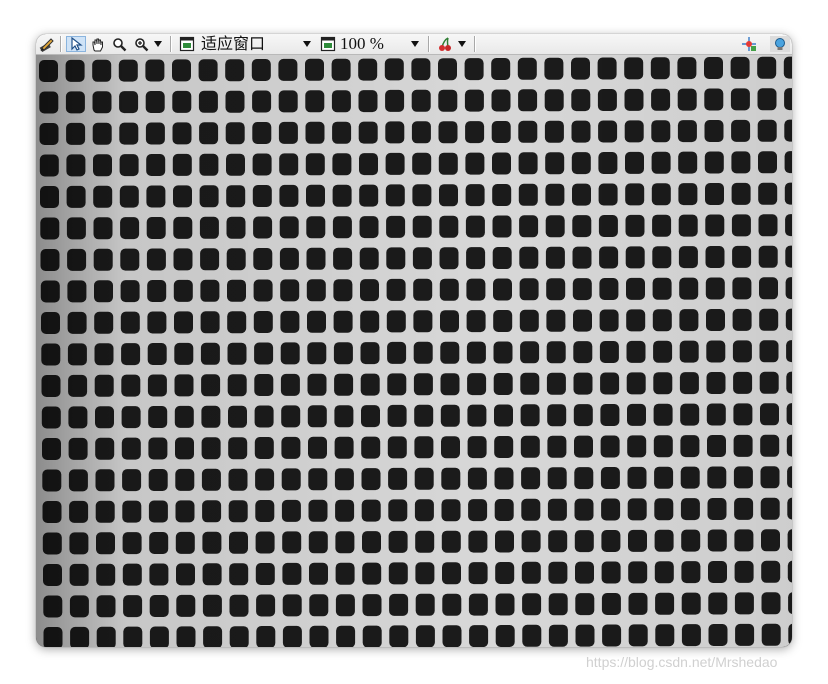  I want to click on hand-pan-button, so click(97, 44).